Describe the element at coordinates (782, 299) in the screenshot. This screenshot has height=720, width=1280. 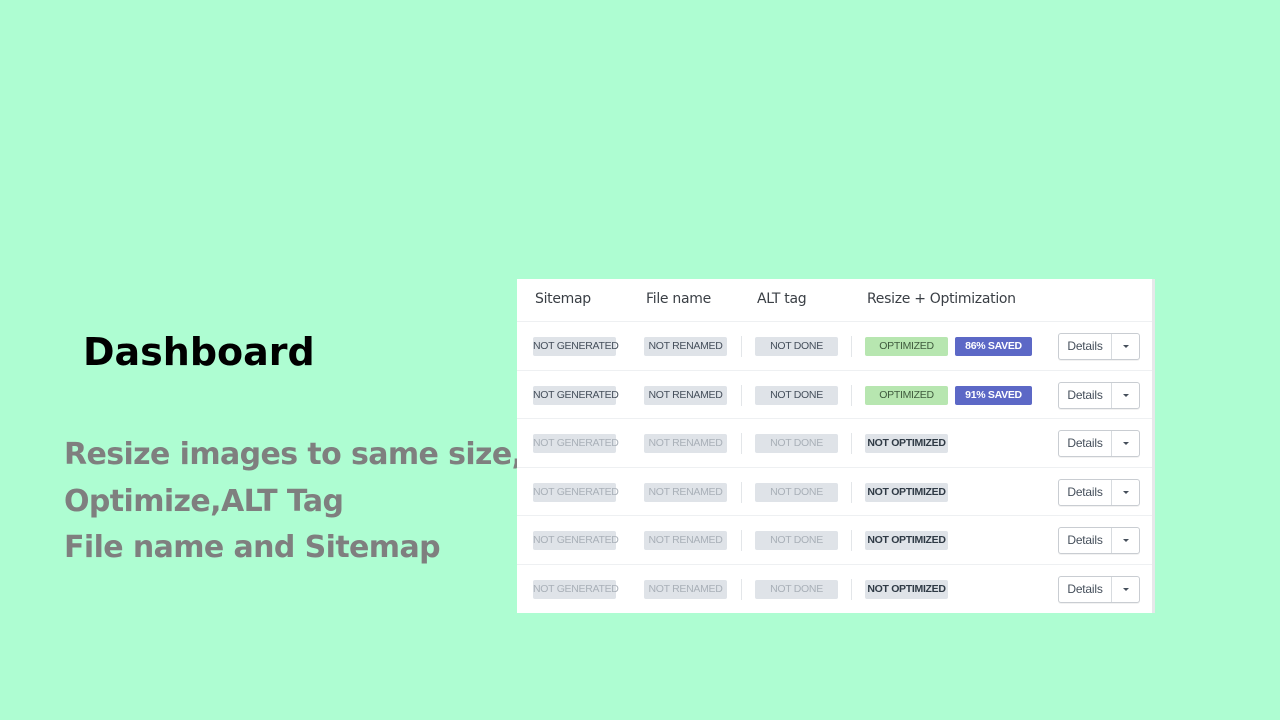
I see `column-header-alt-tag: ALT tag` at that location.